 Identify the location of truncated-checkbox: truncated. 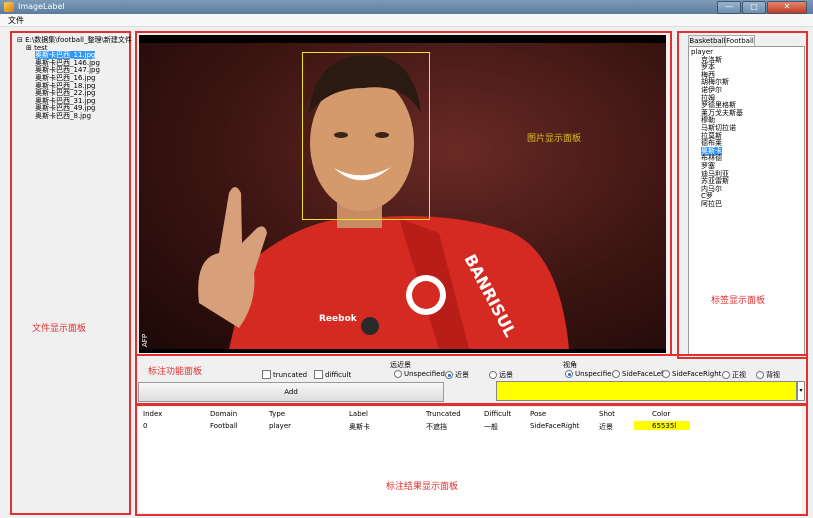
(284, 374).